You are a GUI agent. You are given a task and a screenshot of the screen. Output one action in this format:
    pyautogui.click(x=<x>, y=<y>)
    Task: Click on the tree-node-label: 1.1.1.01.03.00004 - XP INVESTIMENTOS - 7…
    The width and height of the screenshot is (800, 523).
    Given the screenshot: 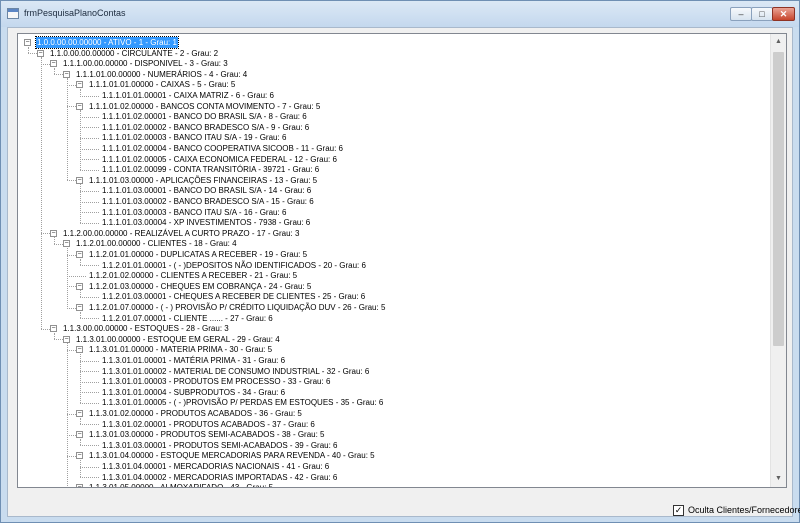 What is the action you would take?
    pyautogui.click(x=206, y=222)
    